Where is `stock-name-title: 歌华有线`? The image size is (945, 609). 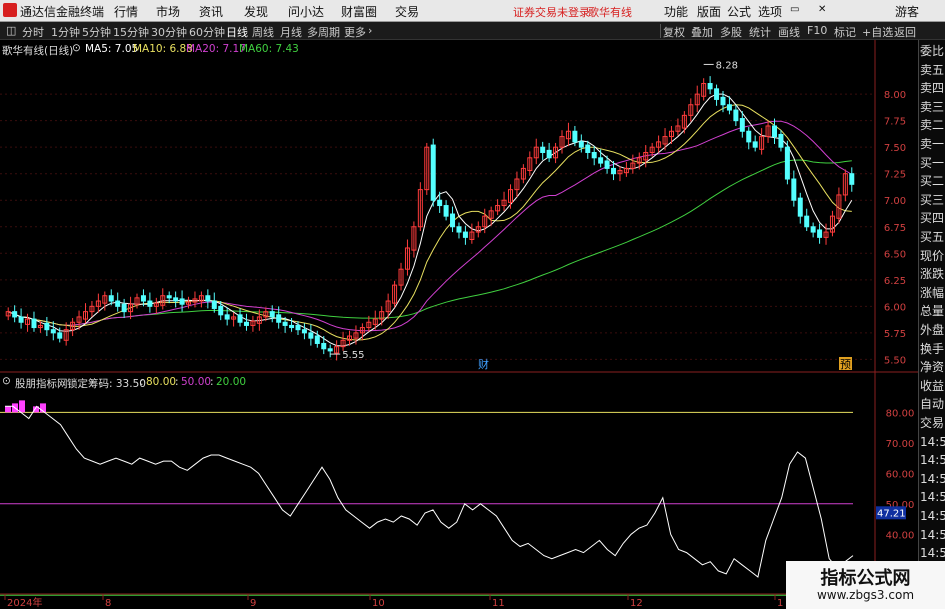
stock-name-title: 歌华有线 is located at coordinates (610, 12).